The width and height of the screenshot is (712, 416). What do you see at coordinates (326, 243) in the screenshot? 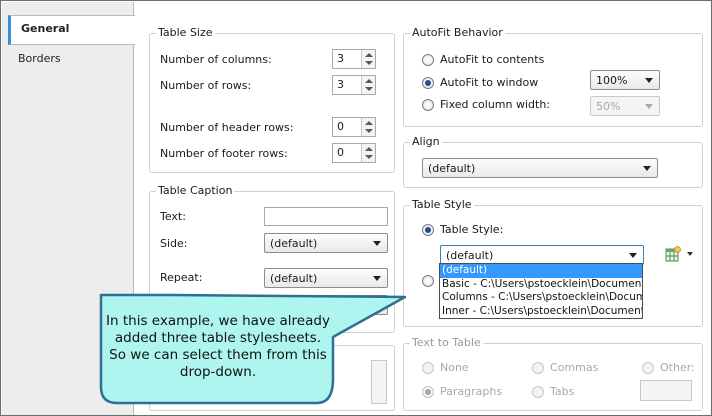
I see `caption-side-select: (default)` at bounding box center [326, 243].